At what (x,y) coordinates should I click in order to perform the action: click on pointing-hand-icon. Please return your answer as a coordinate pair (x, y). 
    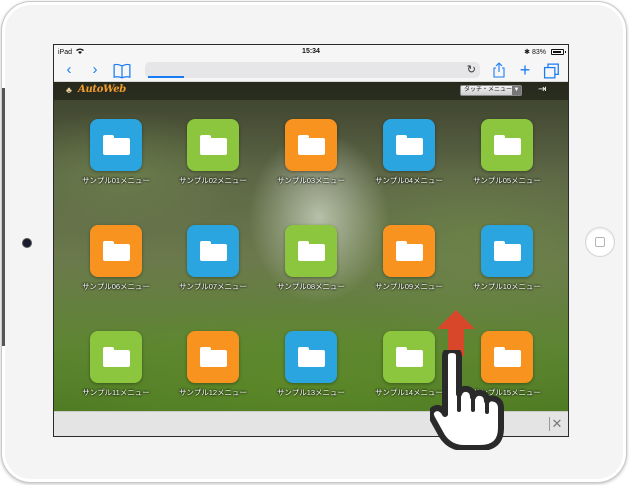
    Looking at the image, I should click on (467, 400).